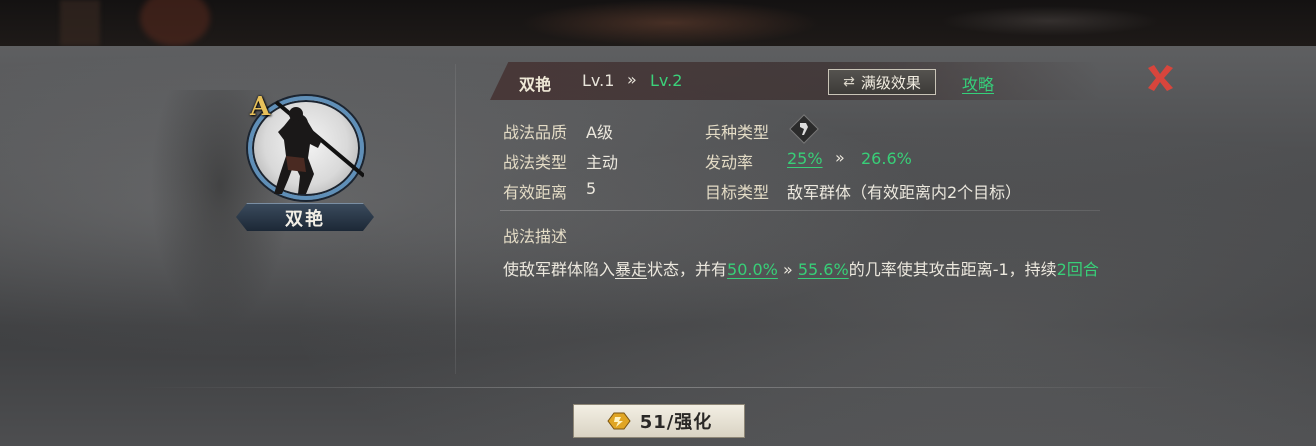  Describe the element at coordinates (904, 192) in the screenshot. I see `target-type-value: 敌军群体（有效距离内2个目标）` at that location.